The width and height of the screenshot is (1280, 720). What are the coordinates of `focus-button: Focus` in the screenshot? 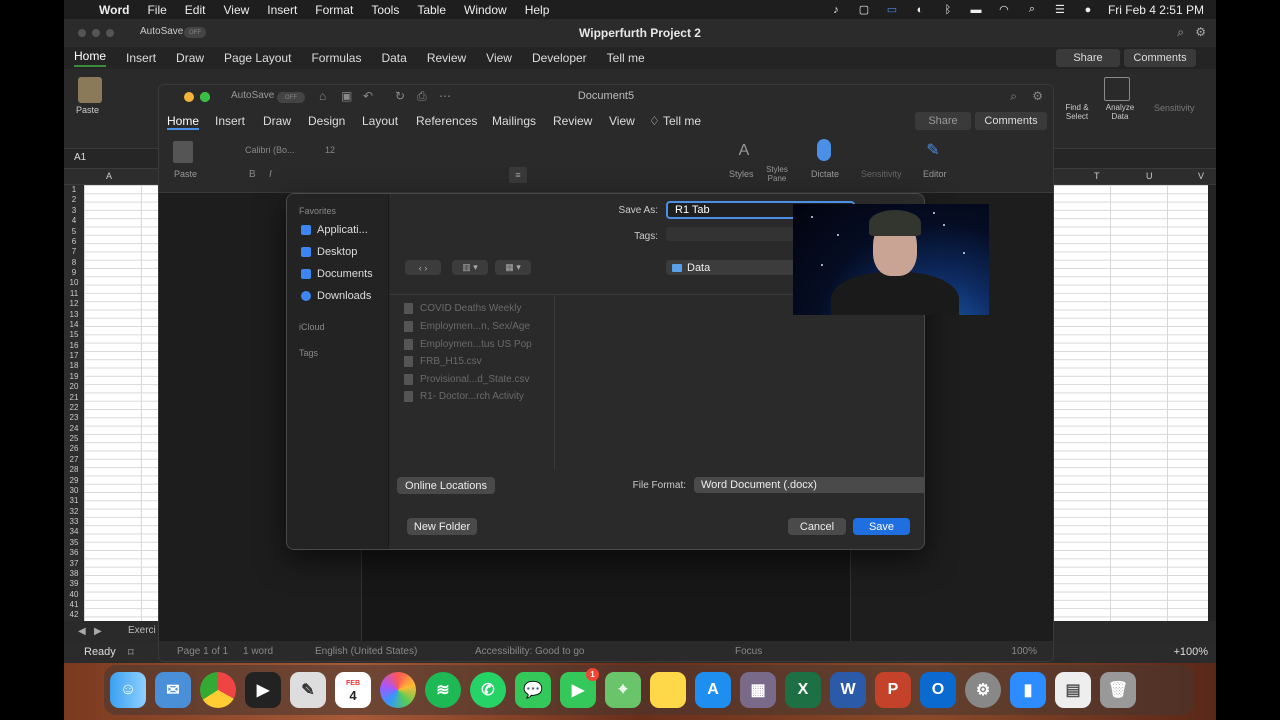 It's located at (748, 651).